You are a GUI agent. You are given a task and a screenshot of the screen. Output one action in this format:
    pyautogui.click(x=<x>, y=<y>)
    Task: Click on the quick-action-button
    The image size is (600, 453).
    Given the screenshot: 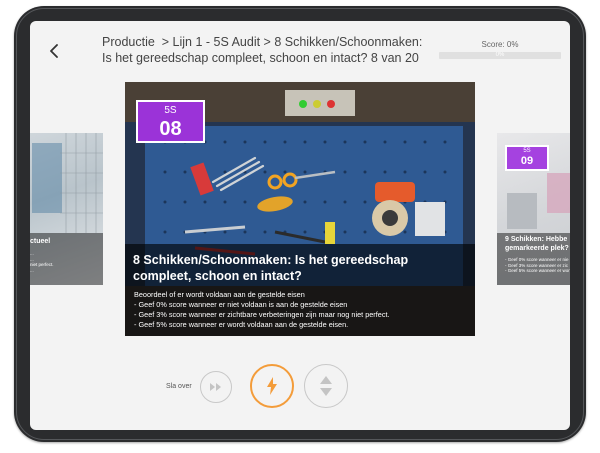 What is the action you would take?
    pyautogui.click(x=272, y=386)
    